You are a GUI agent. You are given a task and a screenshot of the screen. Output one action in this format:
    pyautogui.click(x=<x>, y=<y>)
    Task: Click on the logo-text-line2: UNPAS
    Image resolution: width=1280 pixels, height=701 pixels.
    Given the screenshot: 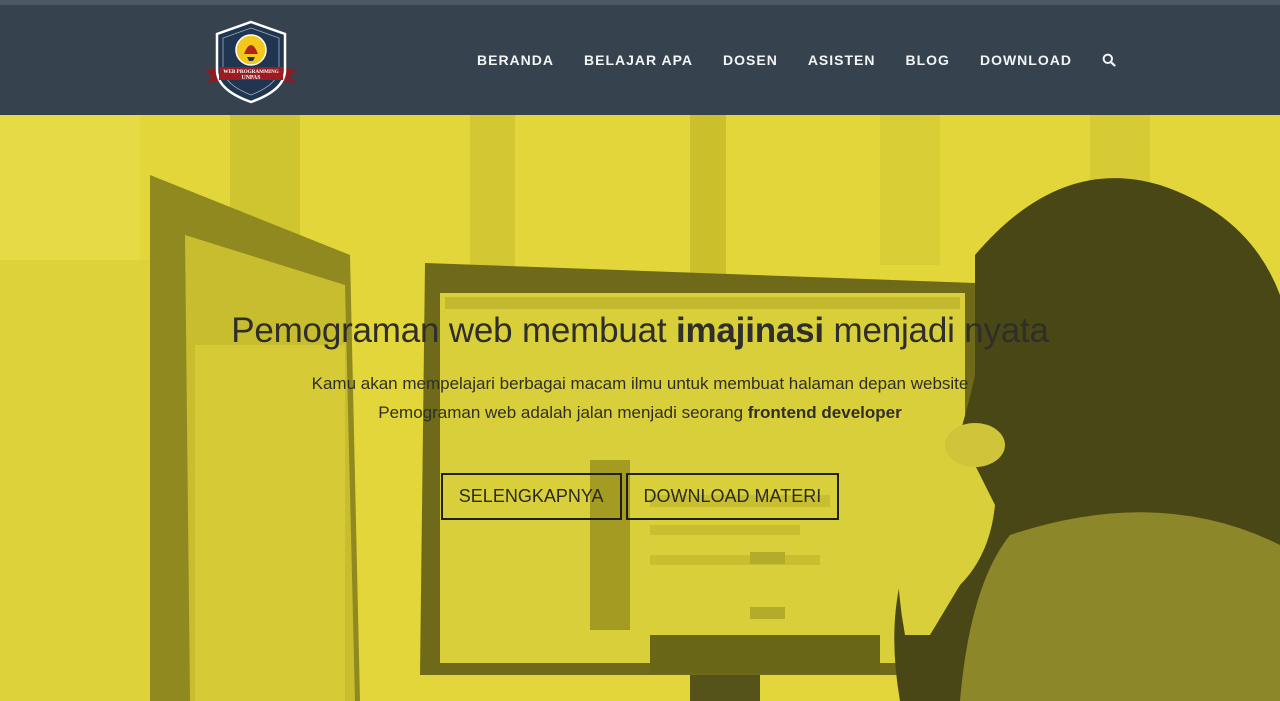 What is the action you would take?
    pyautogui.click(x=251, y=78)
    